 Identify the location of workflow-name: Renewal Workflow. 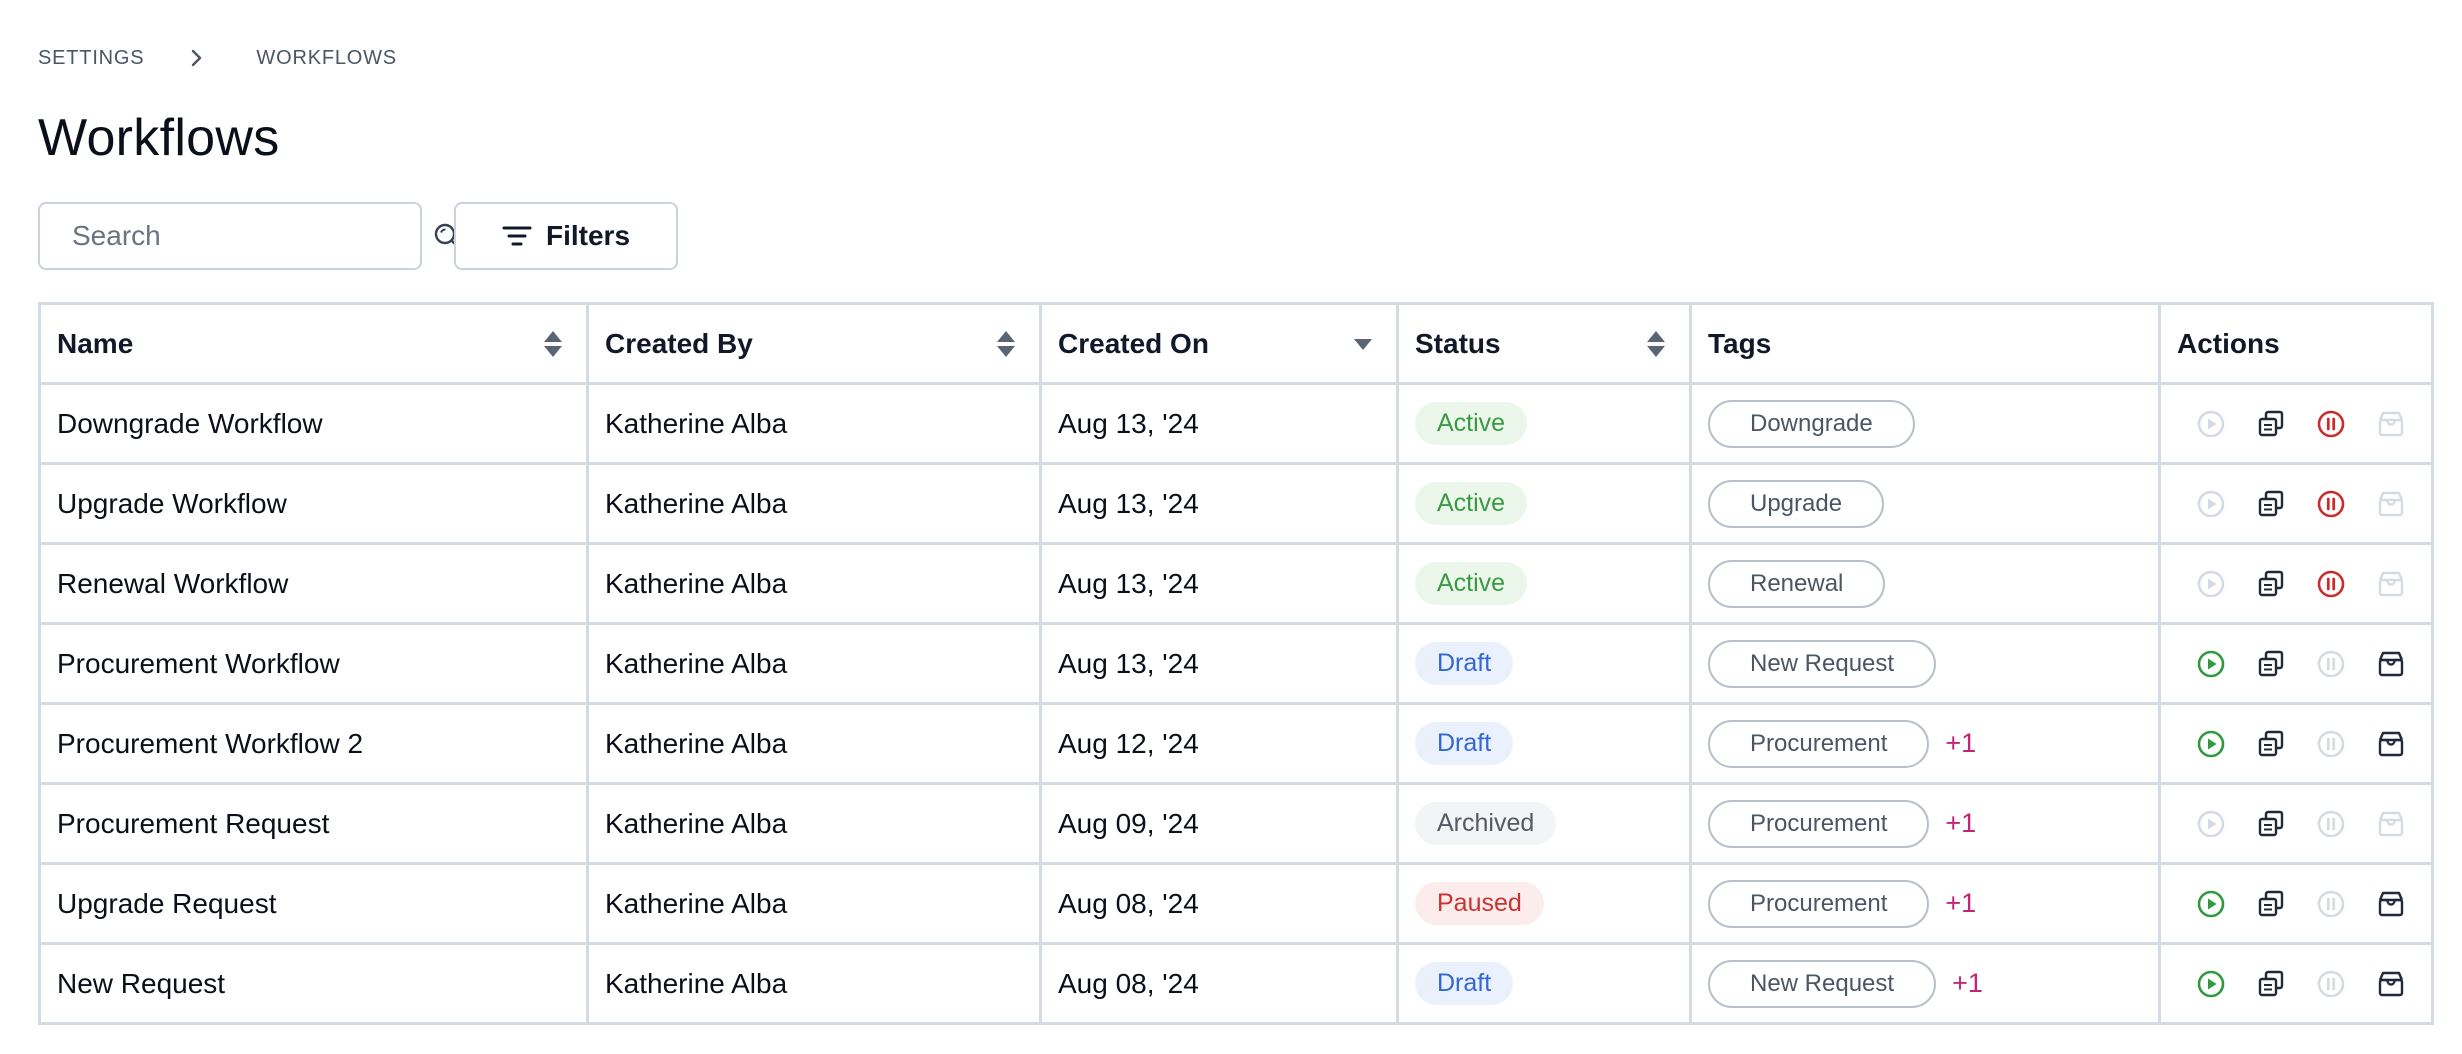
(172, 583).